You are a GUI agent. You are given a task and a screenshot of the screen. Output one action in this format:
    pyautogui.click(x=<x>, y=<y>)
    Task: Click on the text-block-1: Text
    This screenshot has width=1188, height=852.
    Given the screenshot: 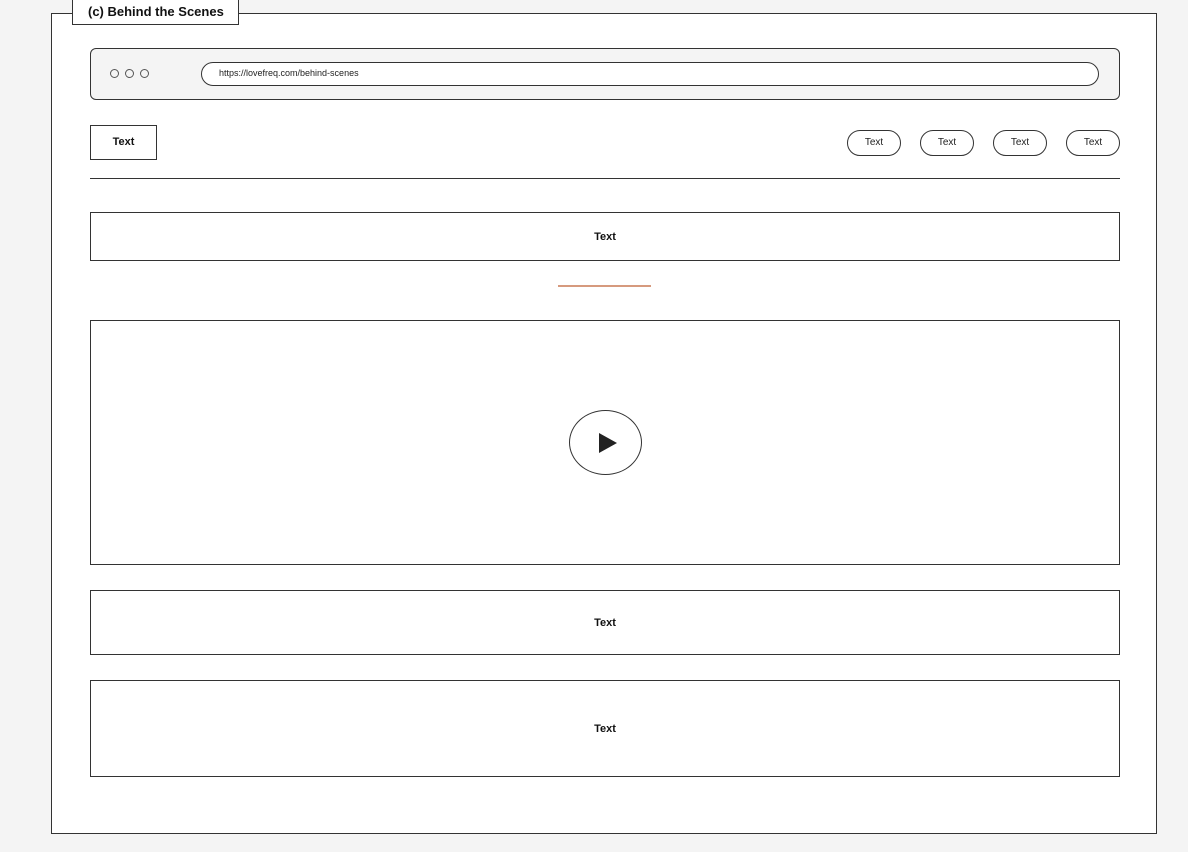 What is the action you would take?
    pyautogui.click(x=605, y=622)
    